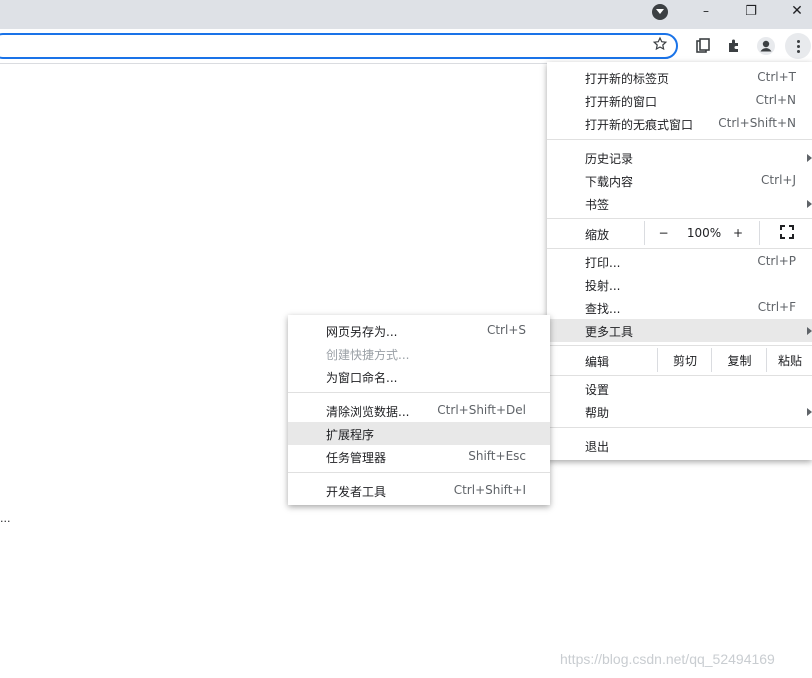 This screenshot has height=678, width=812. I want to click on menu-item-new-window: 打开新的窗口 Ctrl+N, so click(679, 100).